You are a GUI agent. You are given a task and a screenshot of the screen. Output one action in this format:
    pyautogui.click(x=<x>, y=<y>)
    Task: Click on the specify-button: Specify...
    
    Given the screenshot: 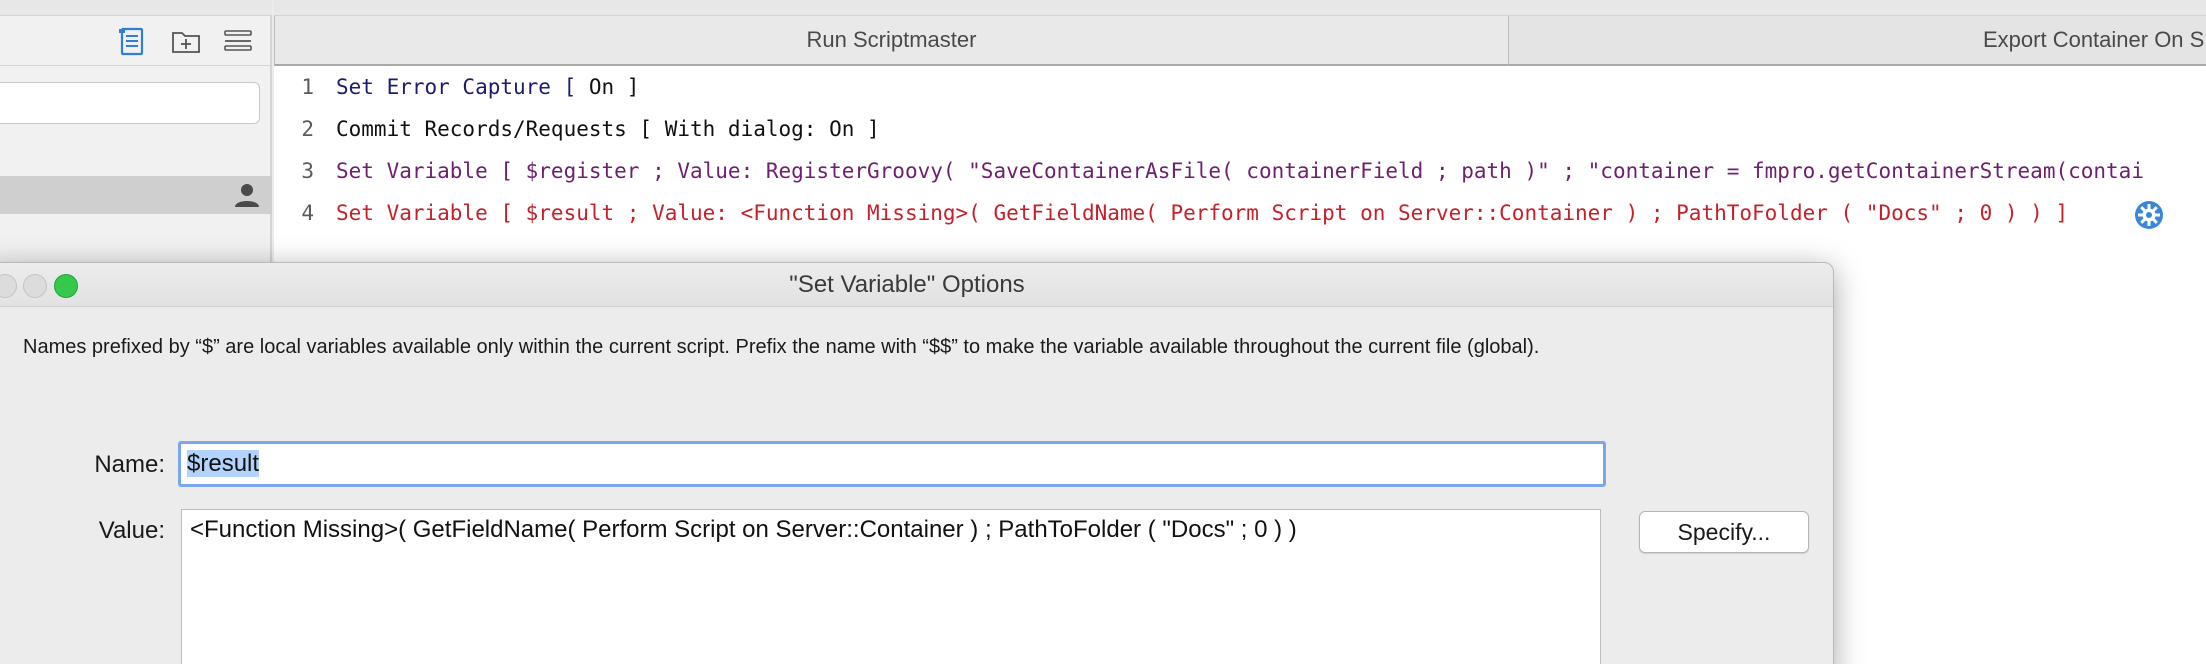 What is the action you would take?
    pyautogui.click(x=1724, y=532)
    